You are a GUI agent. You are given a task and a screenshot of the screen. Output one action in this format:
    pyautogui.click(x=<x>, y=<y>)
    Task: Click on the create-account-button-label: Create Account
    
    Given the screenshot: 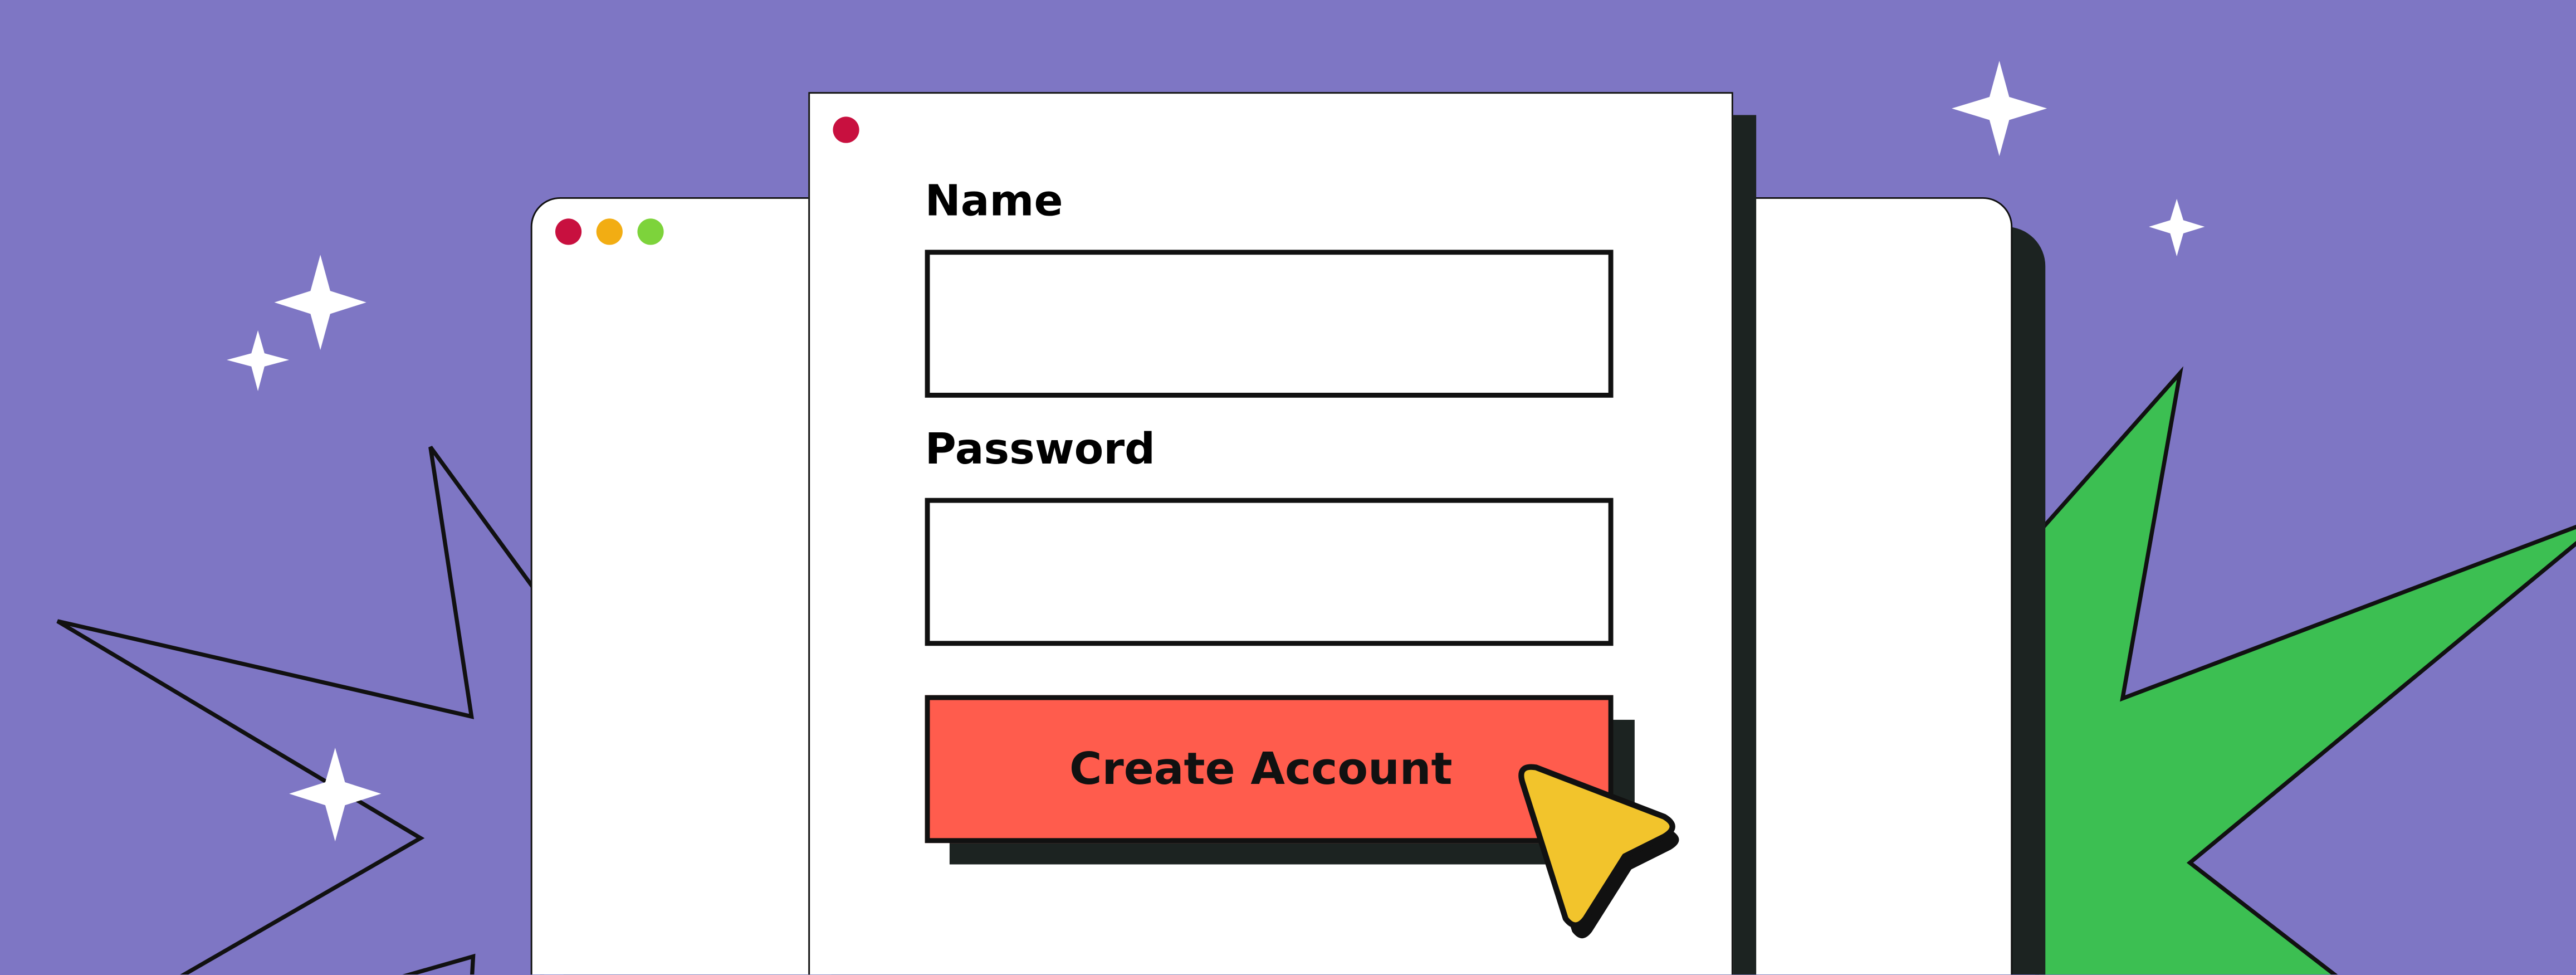 What is the action you would take?
    pyautogui.click(x=1261, y=769)
    